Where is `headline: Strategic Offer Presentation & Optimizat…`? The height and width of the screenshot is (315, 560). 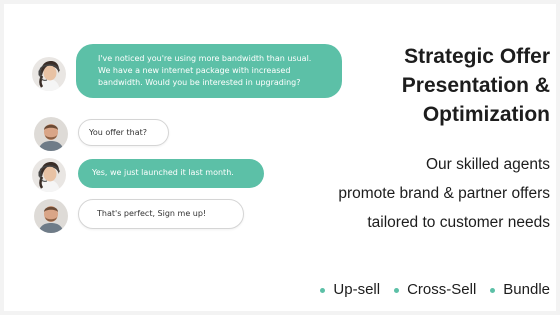
headline: Strategic Offer Presentation & Optimizat… is located at coordinates (450, 85).